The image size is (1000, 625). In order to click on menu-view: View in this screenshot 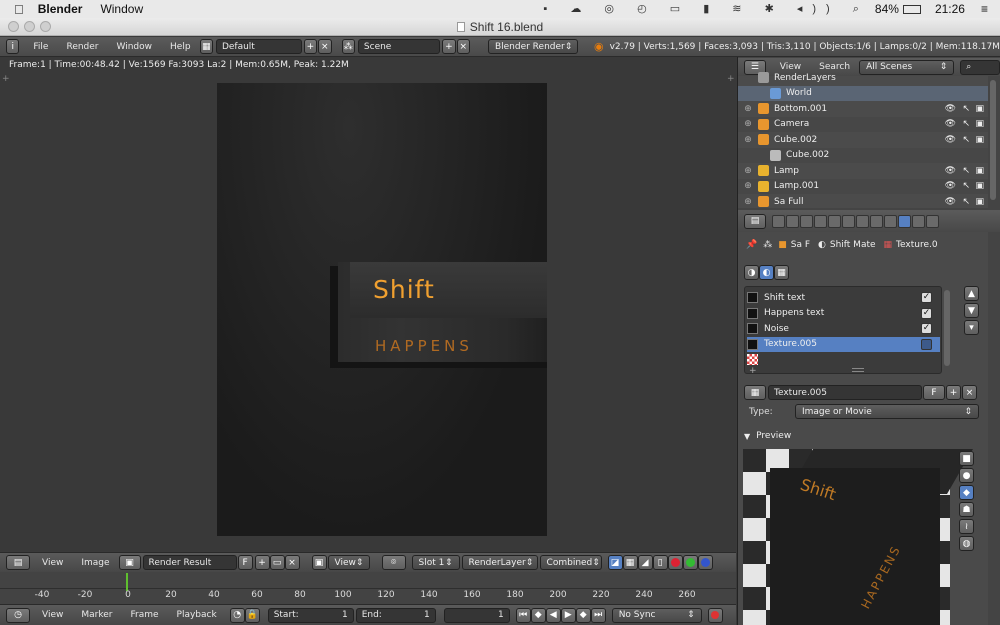, I will do `click(52, 615)`.